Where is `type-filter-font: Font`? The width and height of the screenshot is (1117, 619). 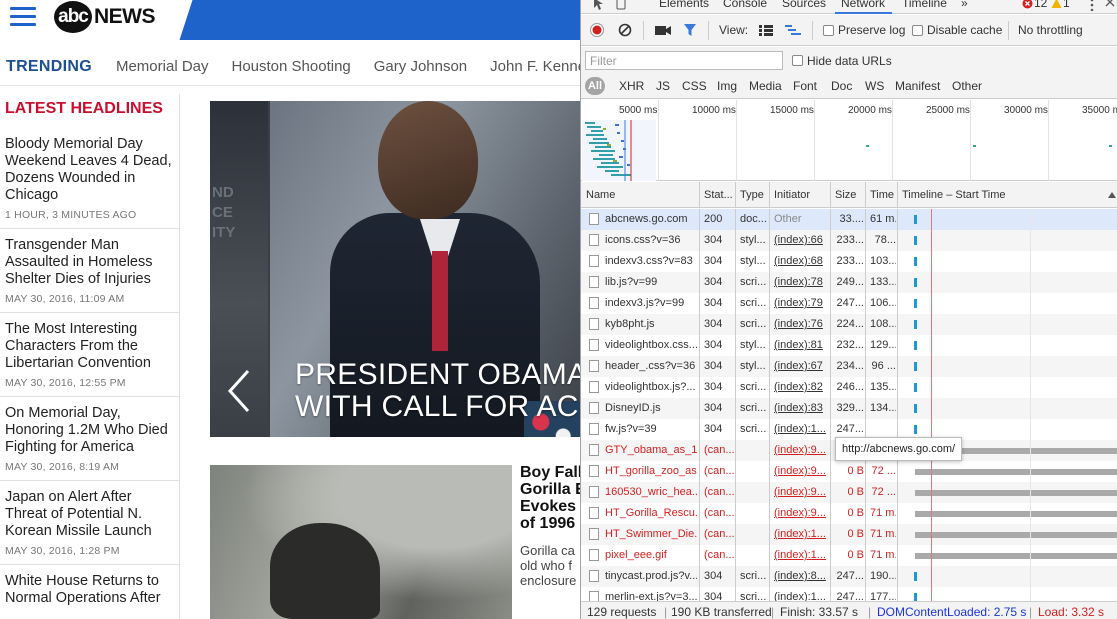 type-filter-font: Font is located at coordinates (805, 86).